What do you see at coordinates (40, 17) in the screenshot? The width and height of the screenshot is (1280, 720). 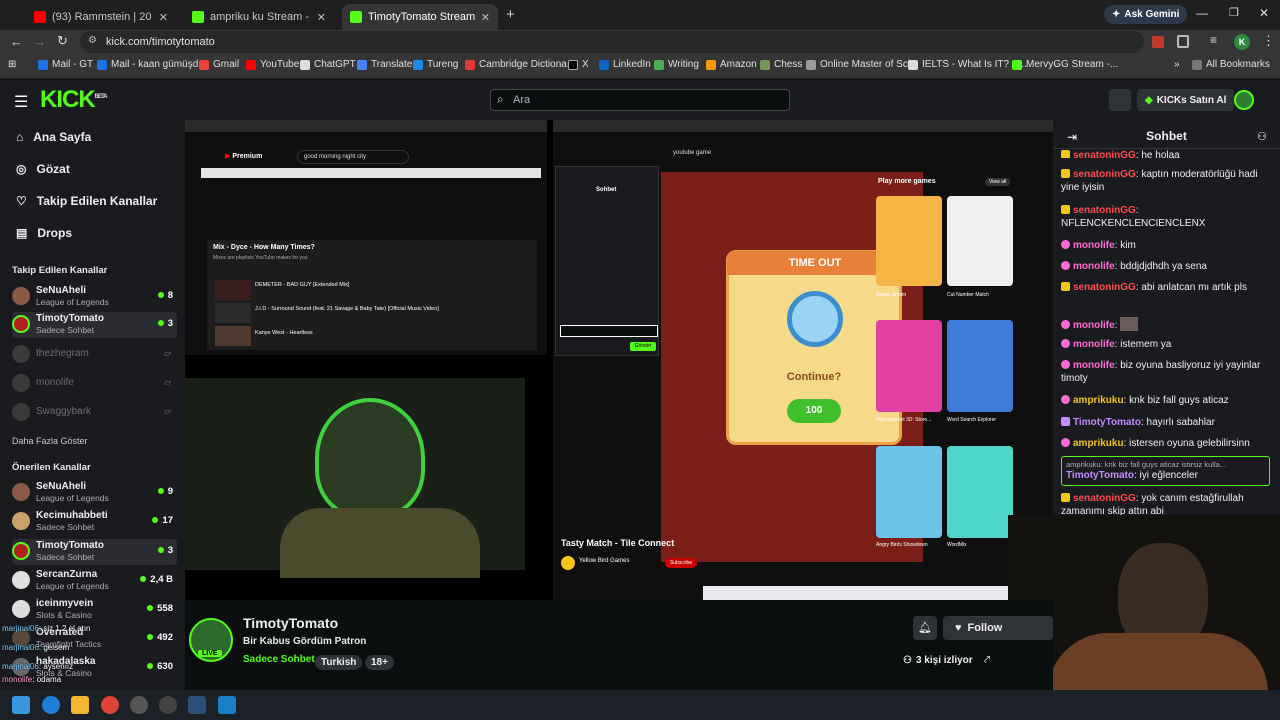 I see `youtube-icon` at bounding box center [40, 17].